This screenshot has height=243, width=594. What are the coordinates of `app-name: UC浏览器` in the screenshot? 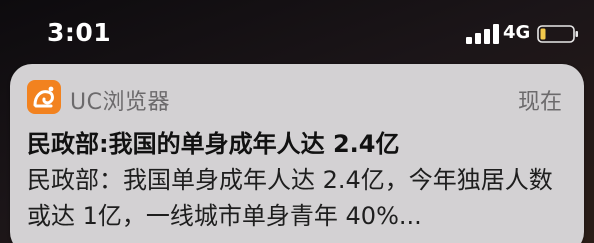 It's located at (120, 102).